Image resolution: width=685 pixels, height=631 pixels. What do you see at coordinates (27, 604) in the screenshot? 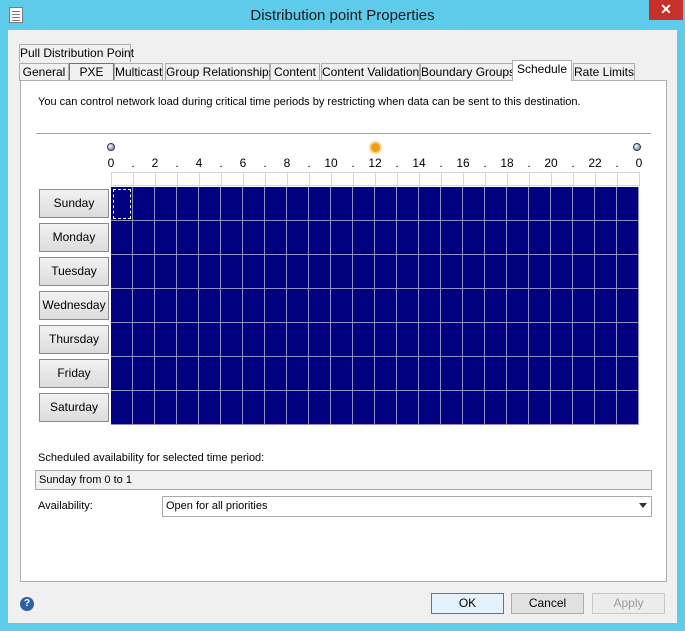
I see `help-icon: ?` at bounding box center [27, 604].